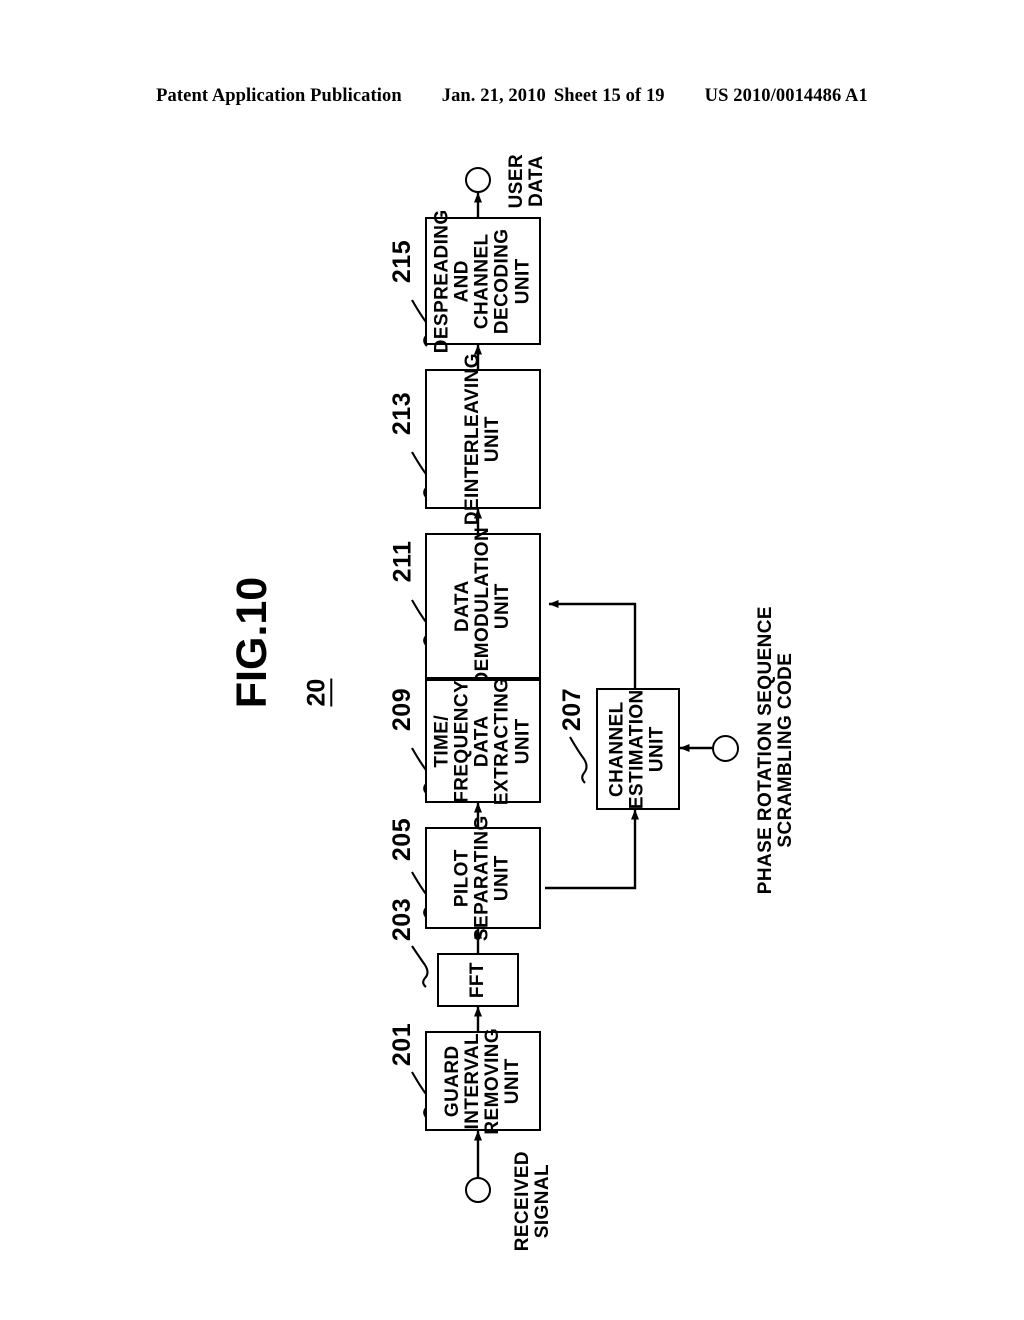 This screenshot has width=1024, height=1320. I want to click on block-label-line: INTERVAL, so click(472, 1081).